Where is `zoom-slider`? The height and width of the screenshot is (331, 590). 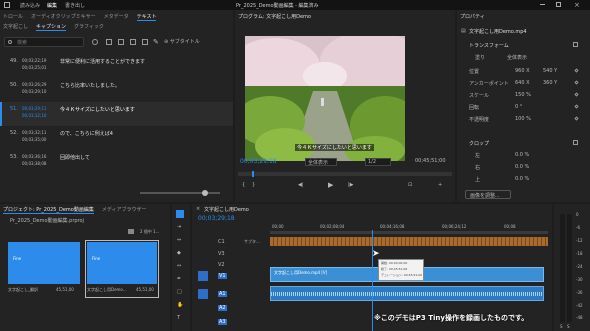 zoom-slider is located at coordinates (180, 193).